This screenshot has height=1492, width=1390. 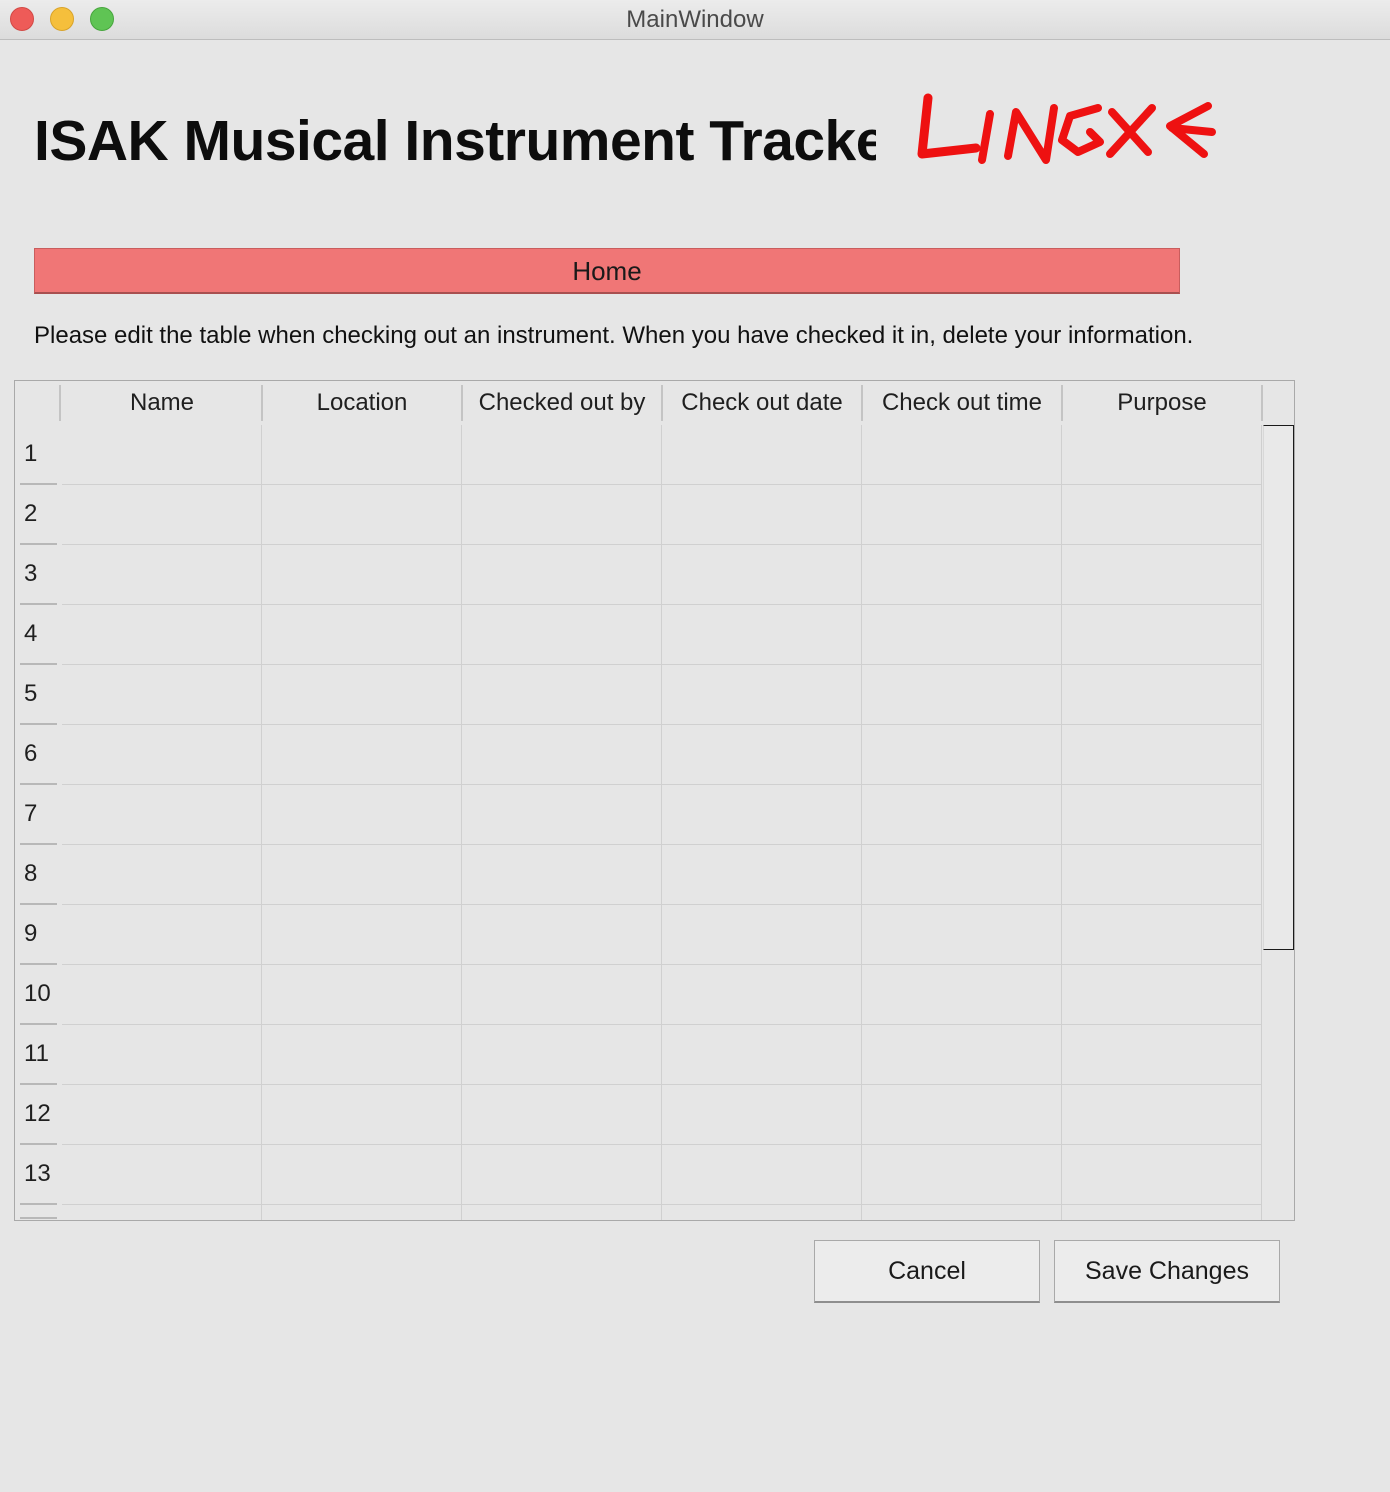 What do you see at coordinates (607, 271) in the screenshot?
I see `home-button: Home` at bounding box center [607, 271].